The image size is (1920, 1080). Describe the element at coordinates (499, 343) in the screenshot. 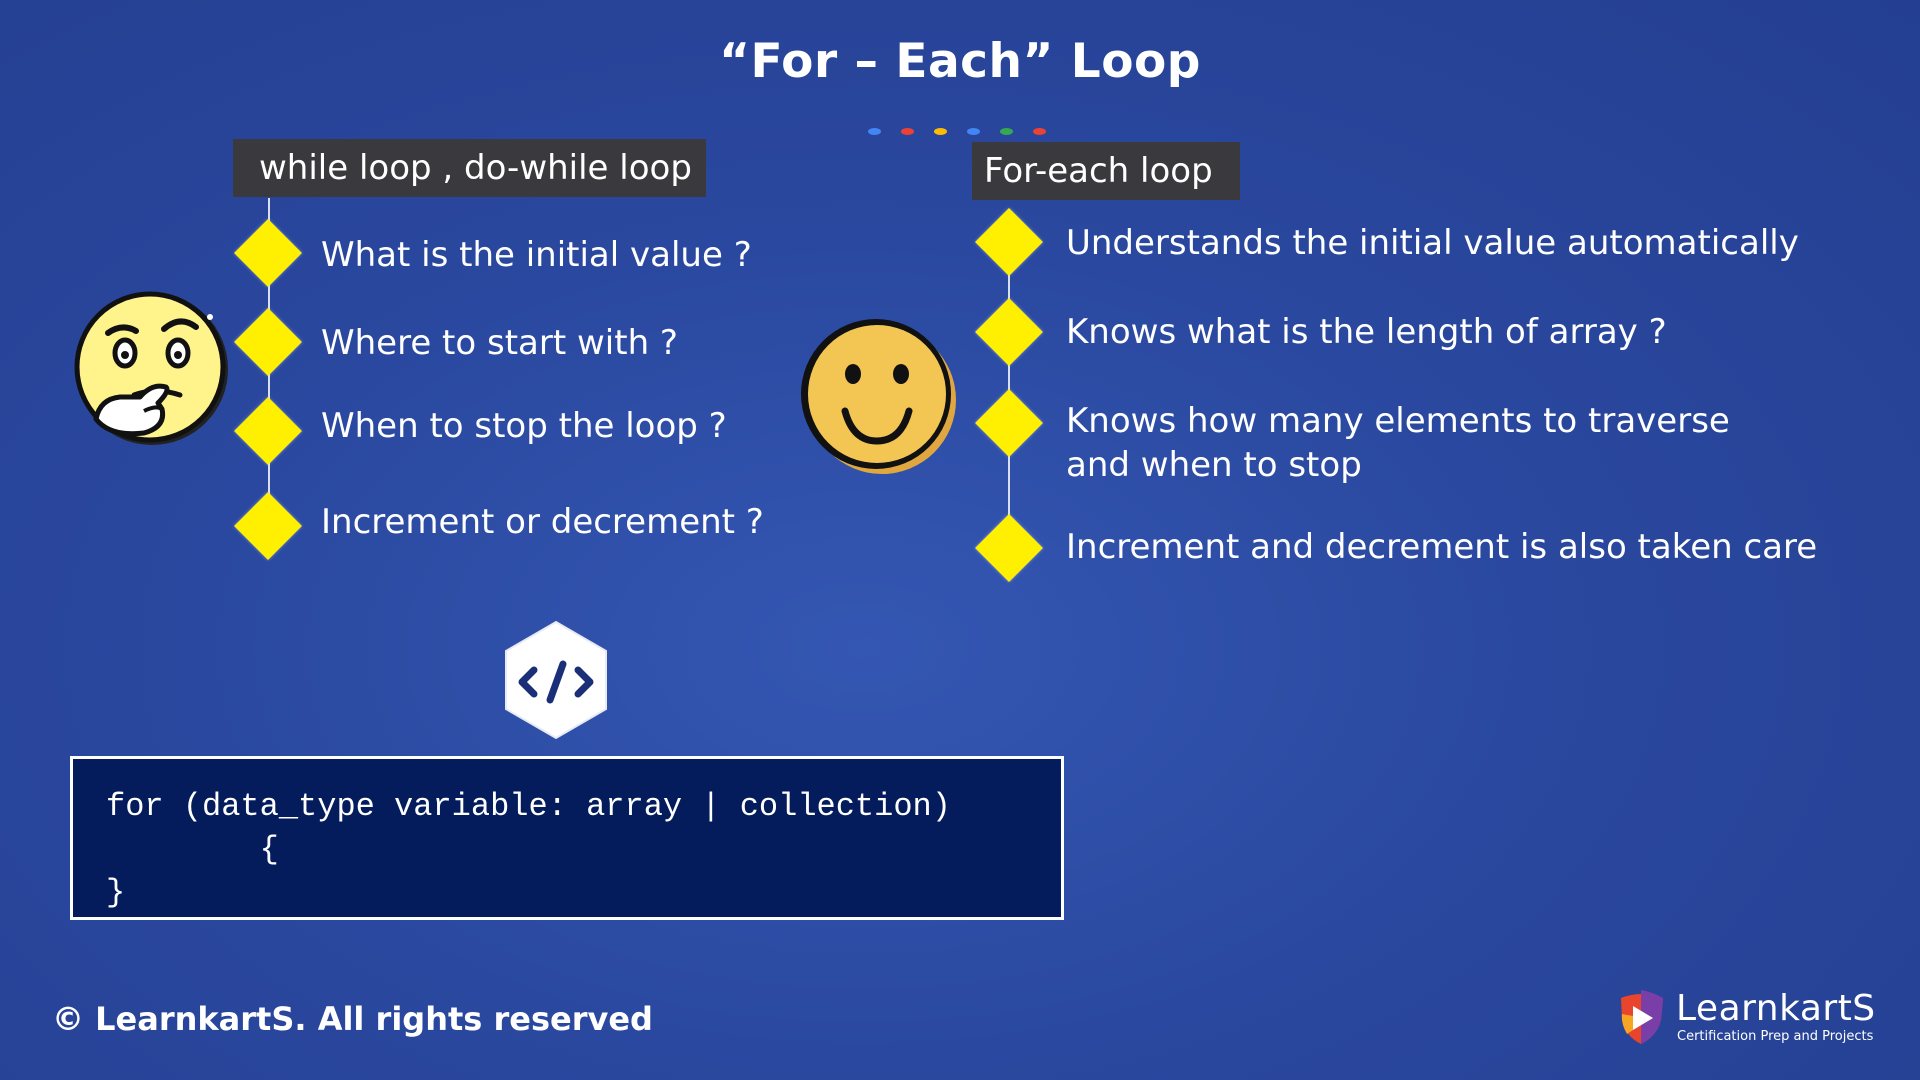

I see `left-item-2: Where to start with ?` at that location.